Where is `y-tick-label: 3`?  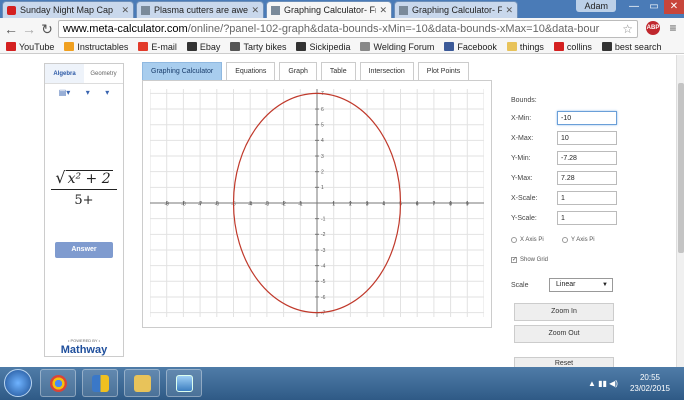 y-tick-label: 3 is located at coordinates (322, 157).